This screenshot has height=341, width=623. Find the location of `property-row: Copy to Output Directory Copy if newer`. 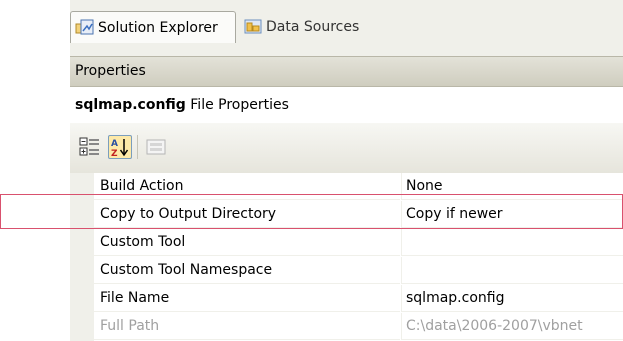

property-row: Copy to Output Directory Copy if newer is located at coordinates (346, 215).